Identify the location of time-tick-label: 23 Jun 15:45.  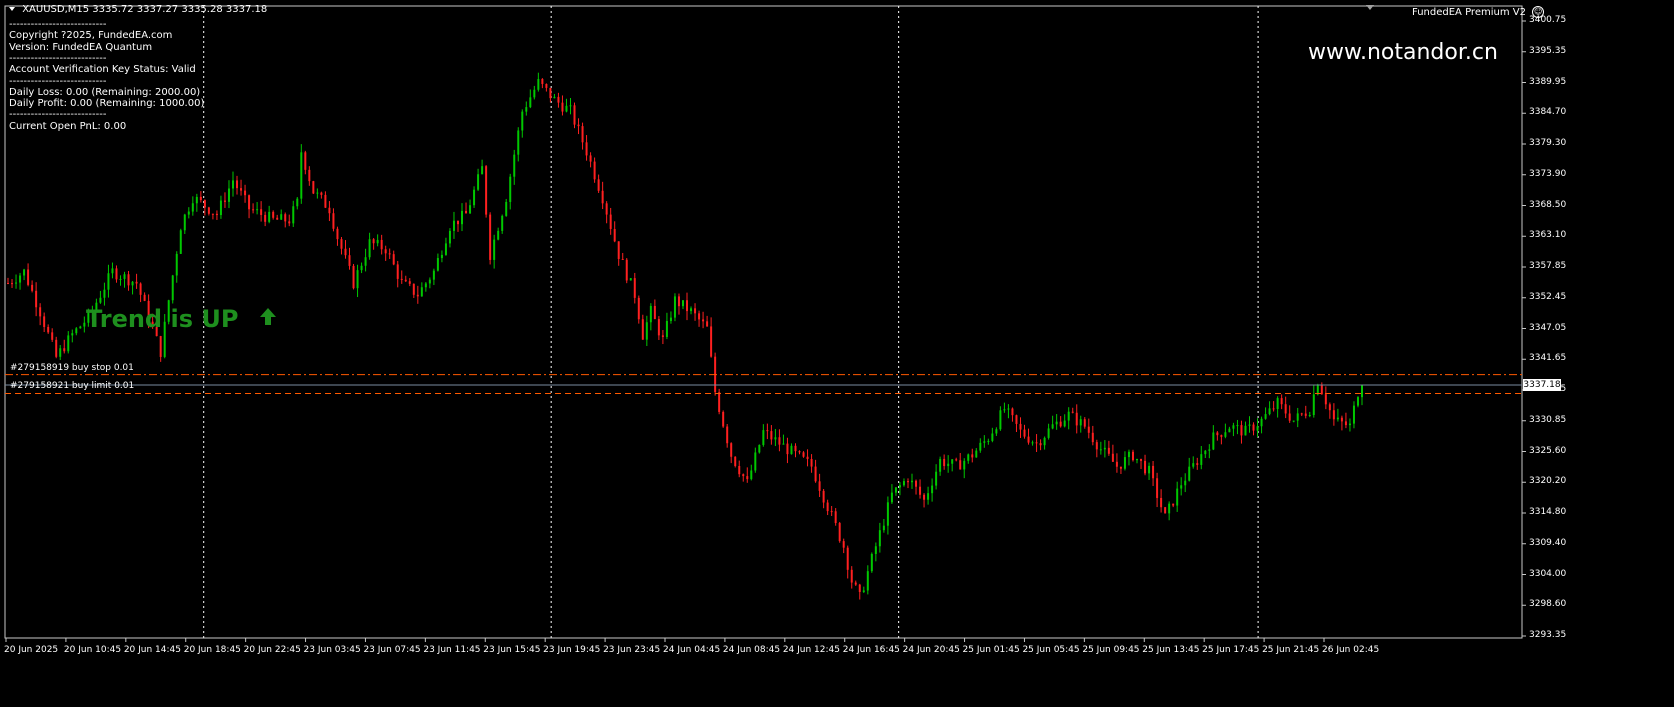
(512, 650).